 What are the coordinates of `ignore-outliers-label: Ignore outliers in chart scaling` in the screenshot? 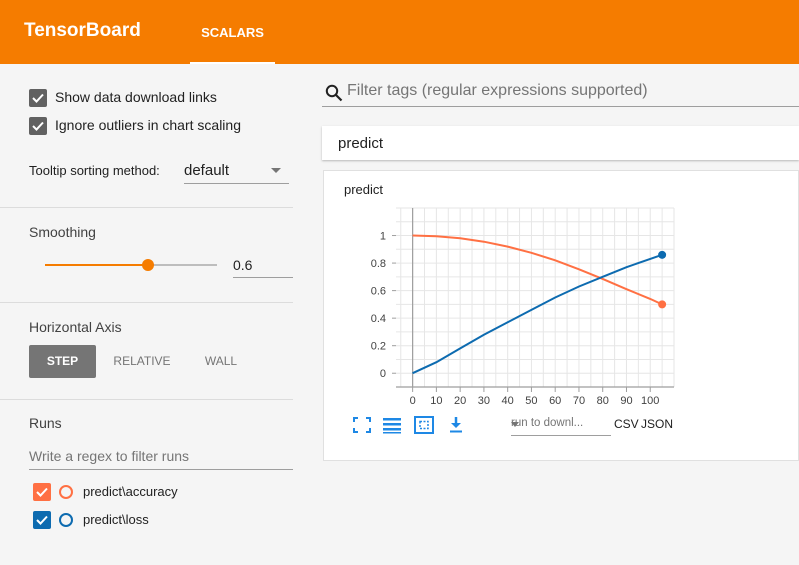 It's located at (148, 125).